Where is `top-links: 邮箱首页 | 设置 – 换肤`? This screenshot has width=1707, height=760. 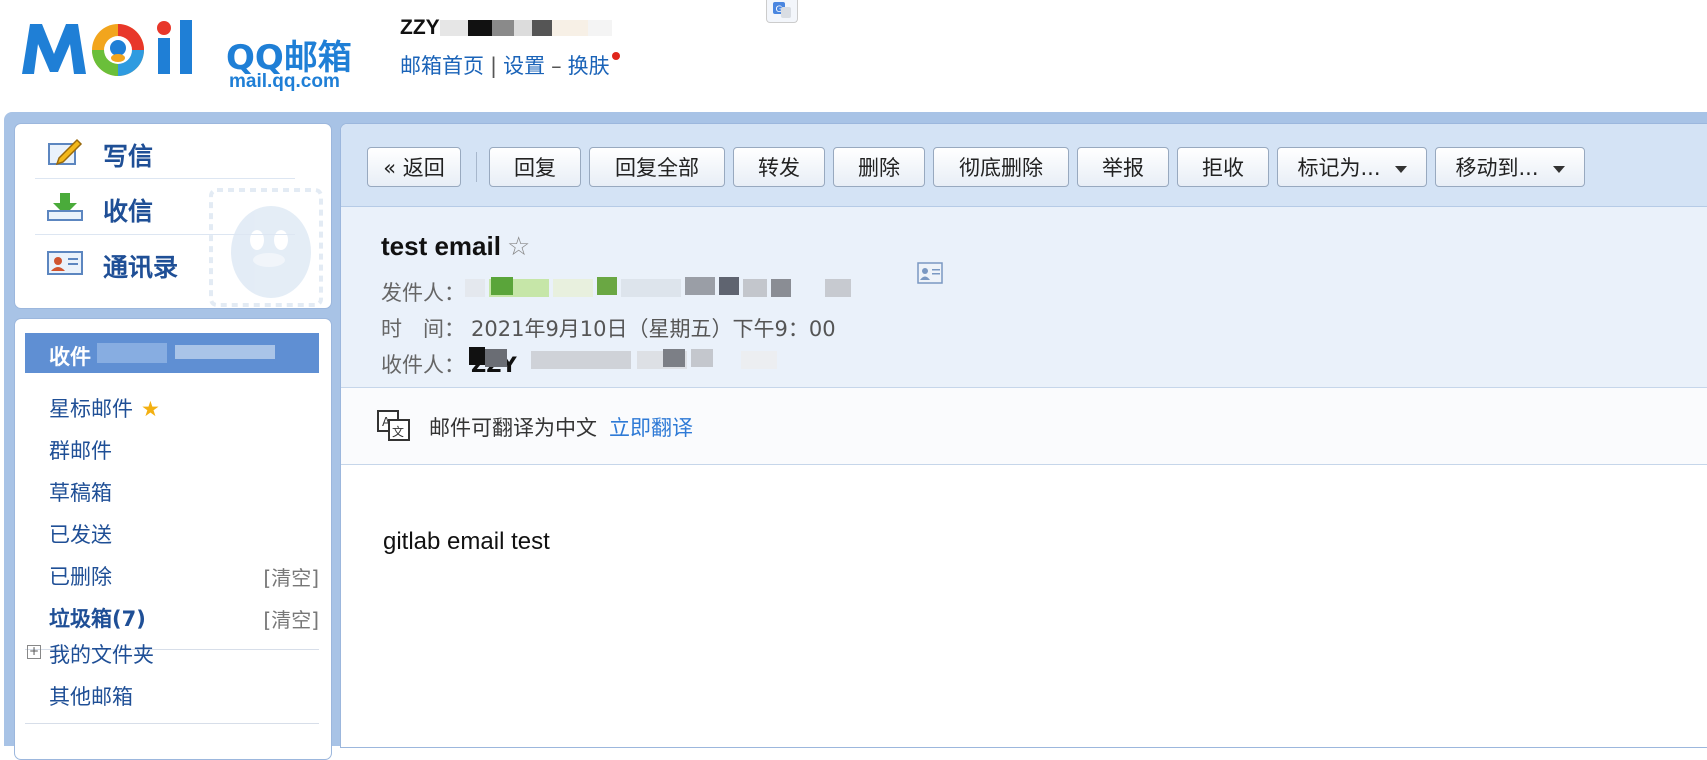 top-links: 邮箱首页 | 设置 – 换肤 is located at coordinates (510, 65).